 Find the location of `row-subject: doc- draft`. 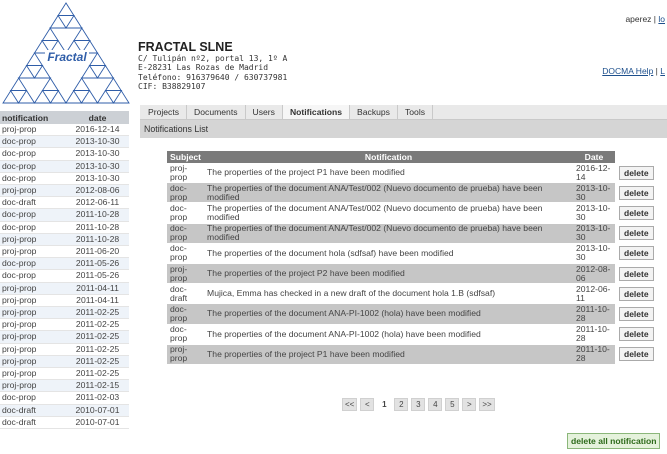

row-subject: doc- draft is located at coordinates (186, 294).